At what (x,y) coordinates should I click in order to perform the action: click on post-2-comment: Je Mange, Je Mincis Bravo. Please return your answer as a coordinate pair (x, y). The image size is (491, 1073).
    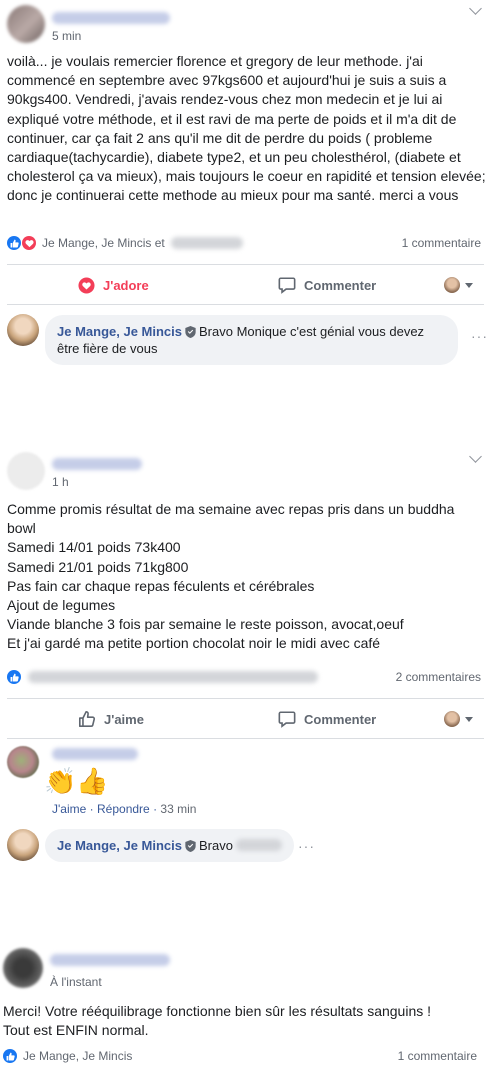
    Looking at the image, I should click on (169, 845).